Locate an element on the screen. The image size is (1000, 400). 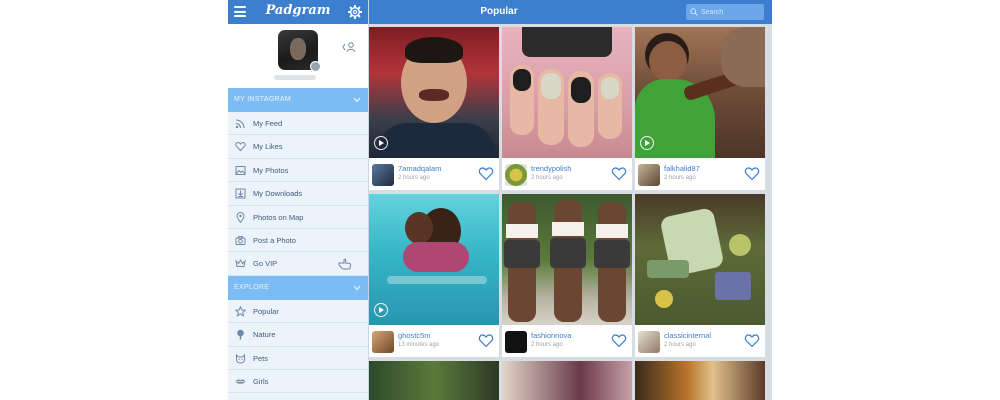
photo-card: trendypolish 2 hours ago is located at coordinates (567, 108).